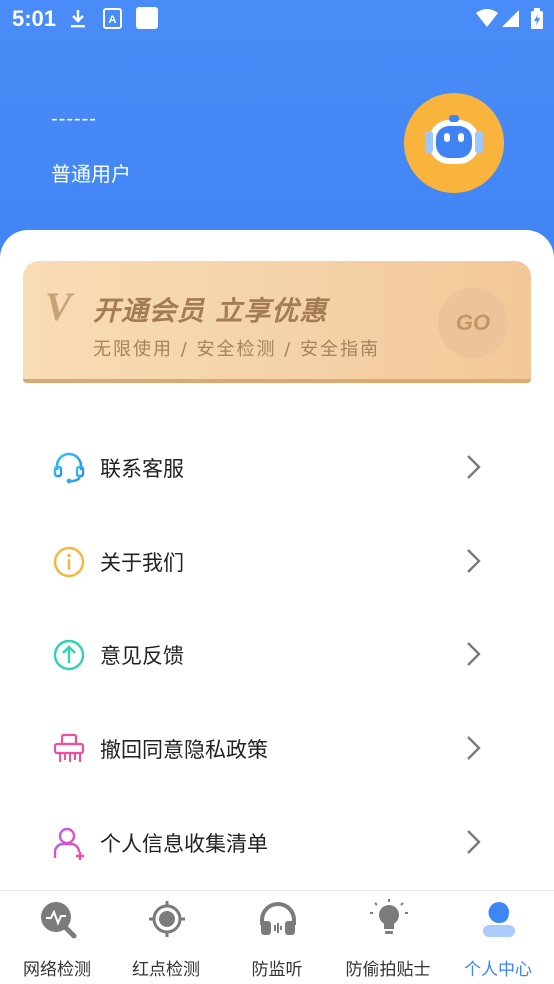  I want to click on wifi-icon, so click(487, 18).